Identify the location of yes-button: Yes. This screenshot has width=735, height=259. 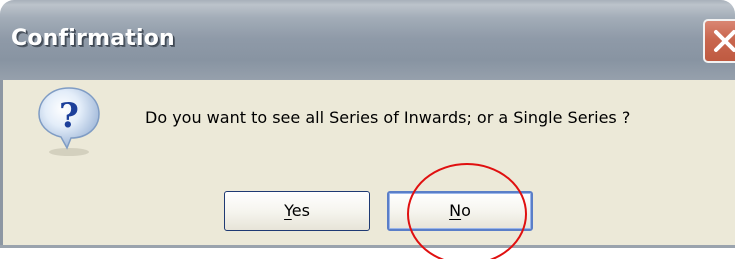
(297, 211).